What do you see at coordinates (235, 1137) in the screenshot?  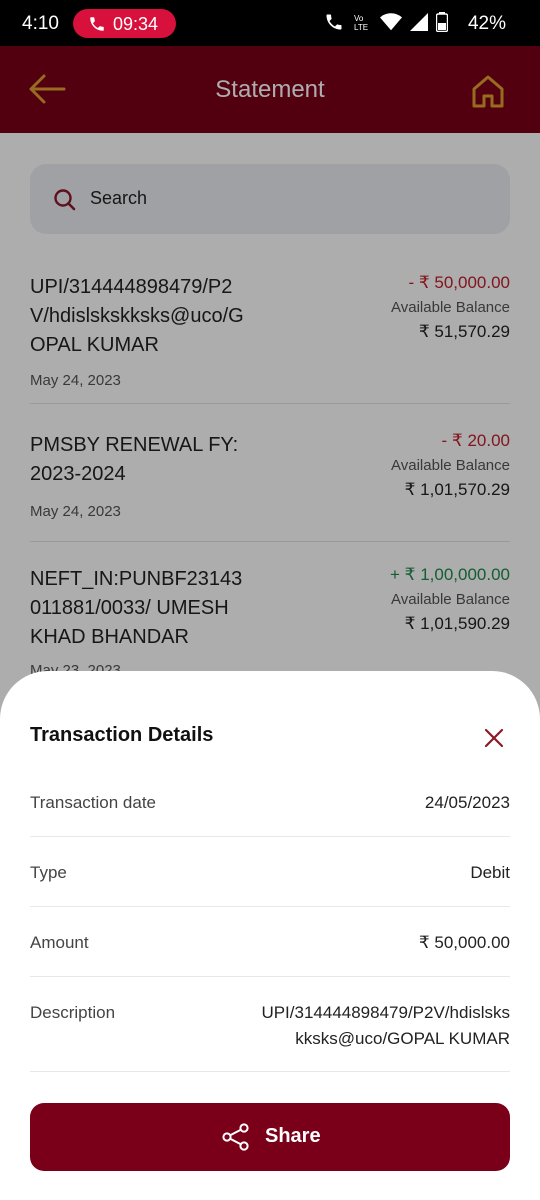 I see `share-icon` at bounding box center [235, 1137].